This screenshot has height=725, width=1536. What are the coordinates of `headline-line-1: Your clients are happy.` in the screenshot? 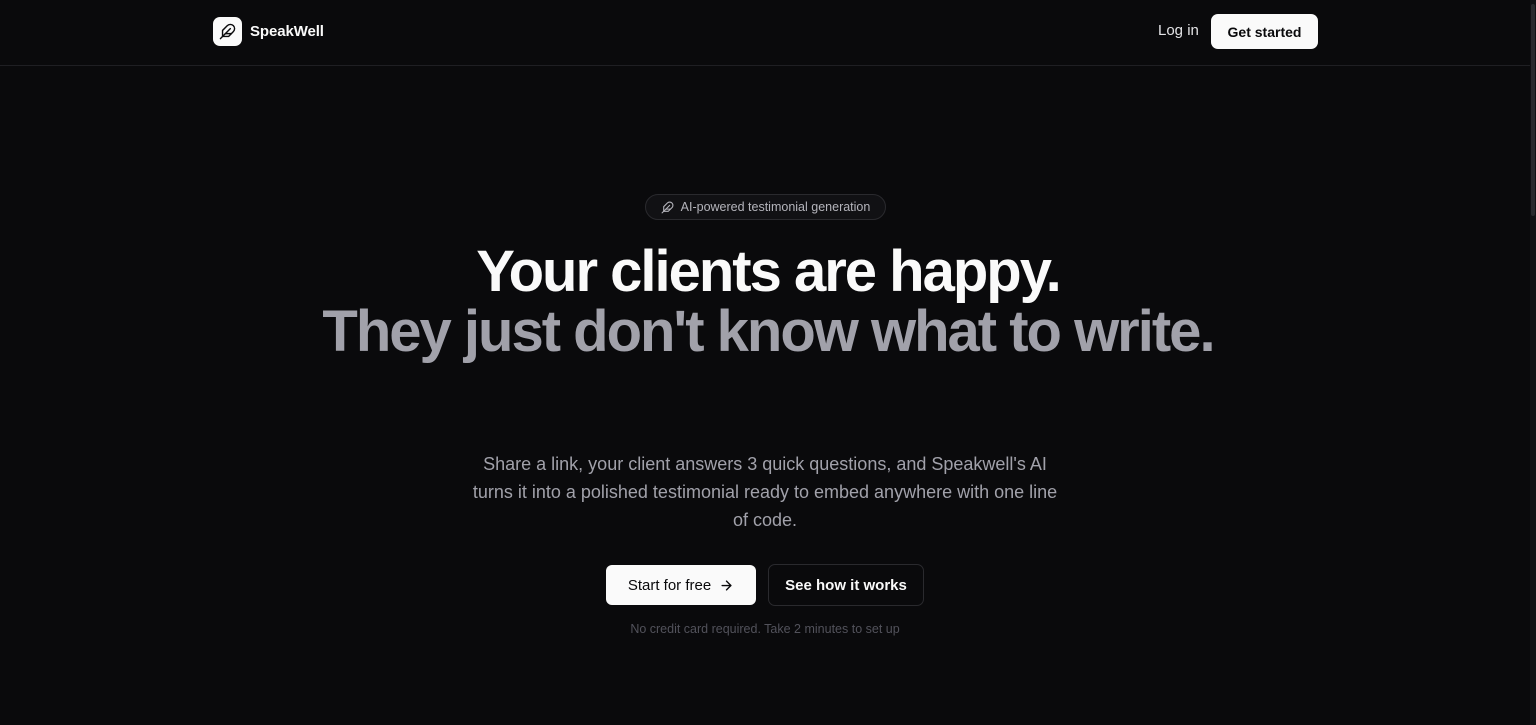 It's located at (769, 271).